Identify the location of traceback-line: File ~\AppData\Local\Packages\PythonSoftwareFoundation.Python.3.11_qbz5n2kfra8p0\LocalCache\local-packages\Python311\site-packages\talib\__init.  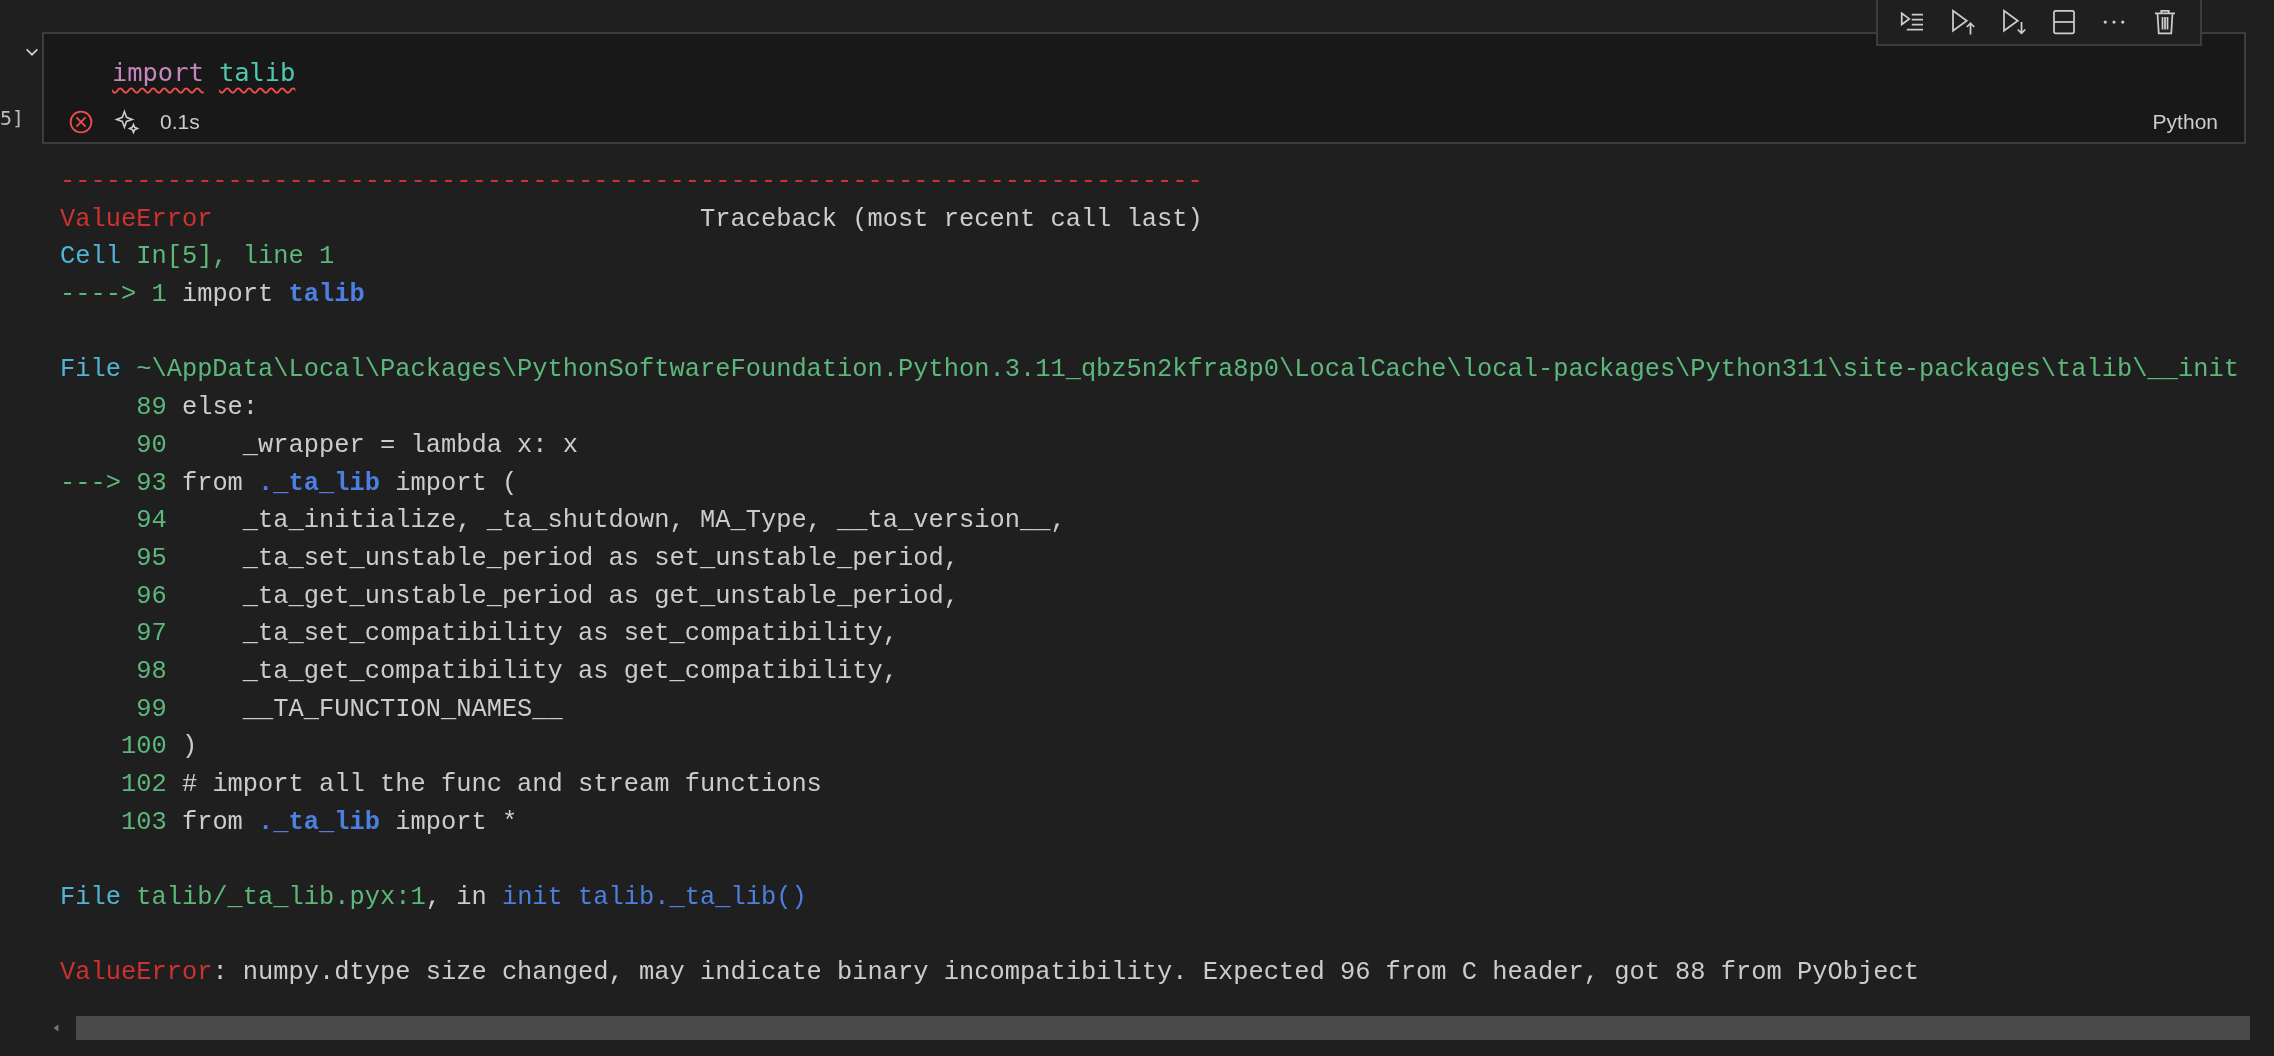
(1150, 370).